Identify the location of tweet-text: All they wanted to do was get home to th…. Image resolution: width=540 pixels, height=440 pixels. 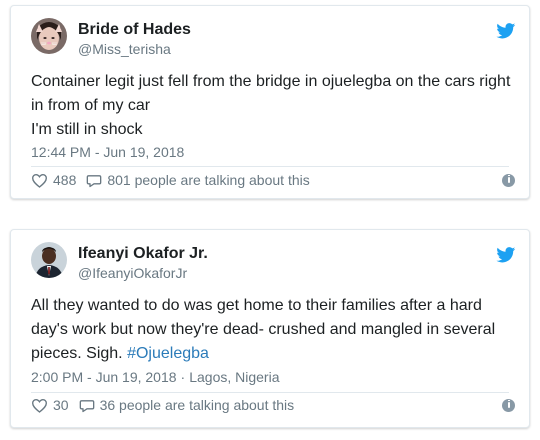
(276, 330).